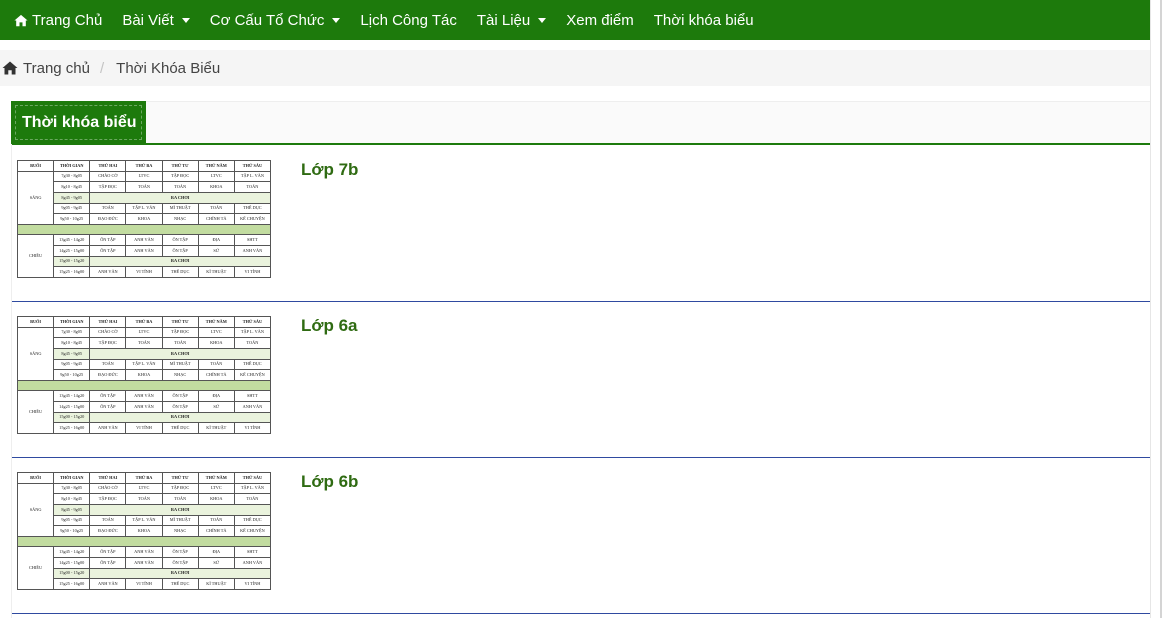 The image size is (1163, 618). Describe the element at coordinates (180, 166) in the screenshot. I see `timetable-cell: THỨ TƯ` at that location.